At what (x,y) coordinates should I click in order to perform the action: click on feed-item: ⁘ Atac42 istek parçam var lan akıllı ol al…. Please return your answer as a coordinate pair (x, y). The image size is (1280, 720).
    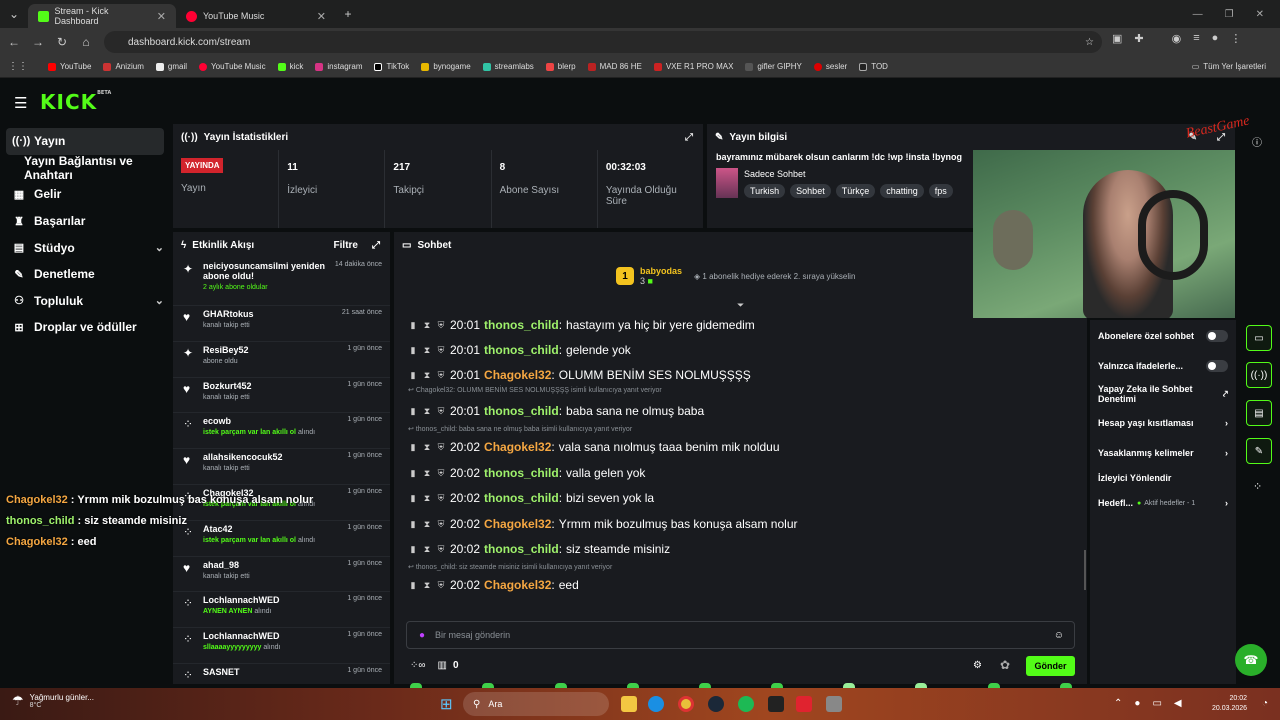
    Looking at the image, I should click on (281, 539).